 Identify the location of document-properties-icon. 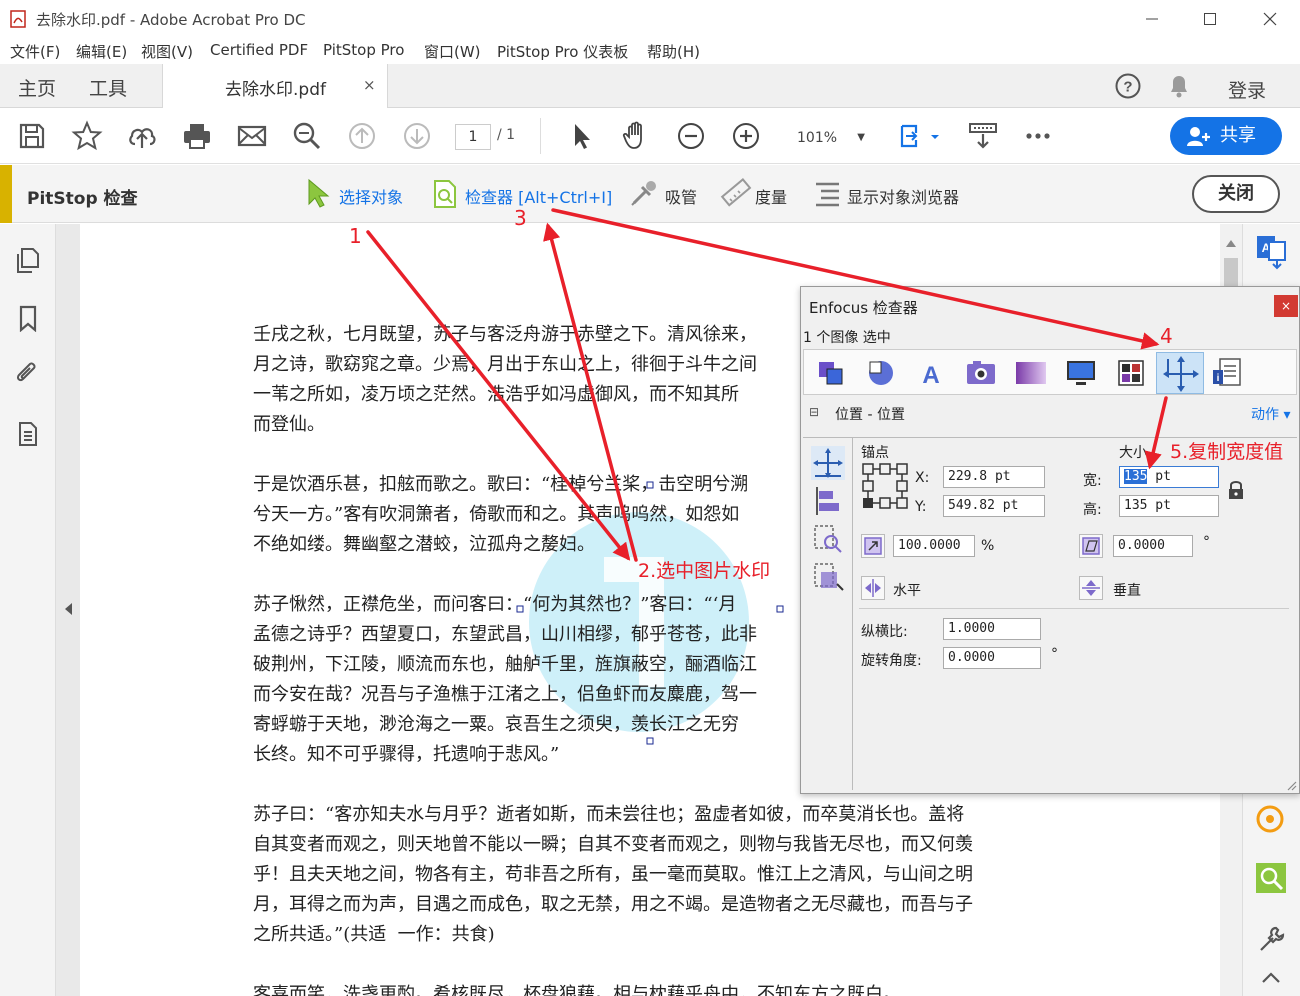
(28, 434).